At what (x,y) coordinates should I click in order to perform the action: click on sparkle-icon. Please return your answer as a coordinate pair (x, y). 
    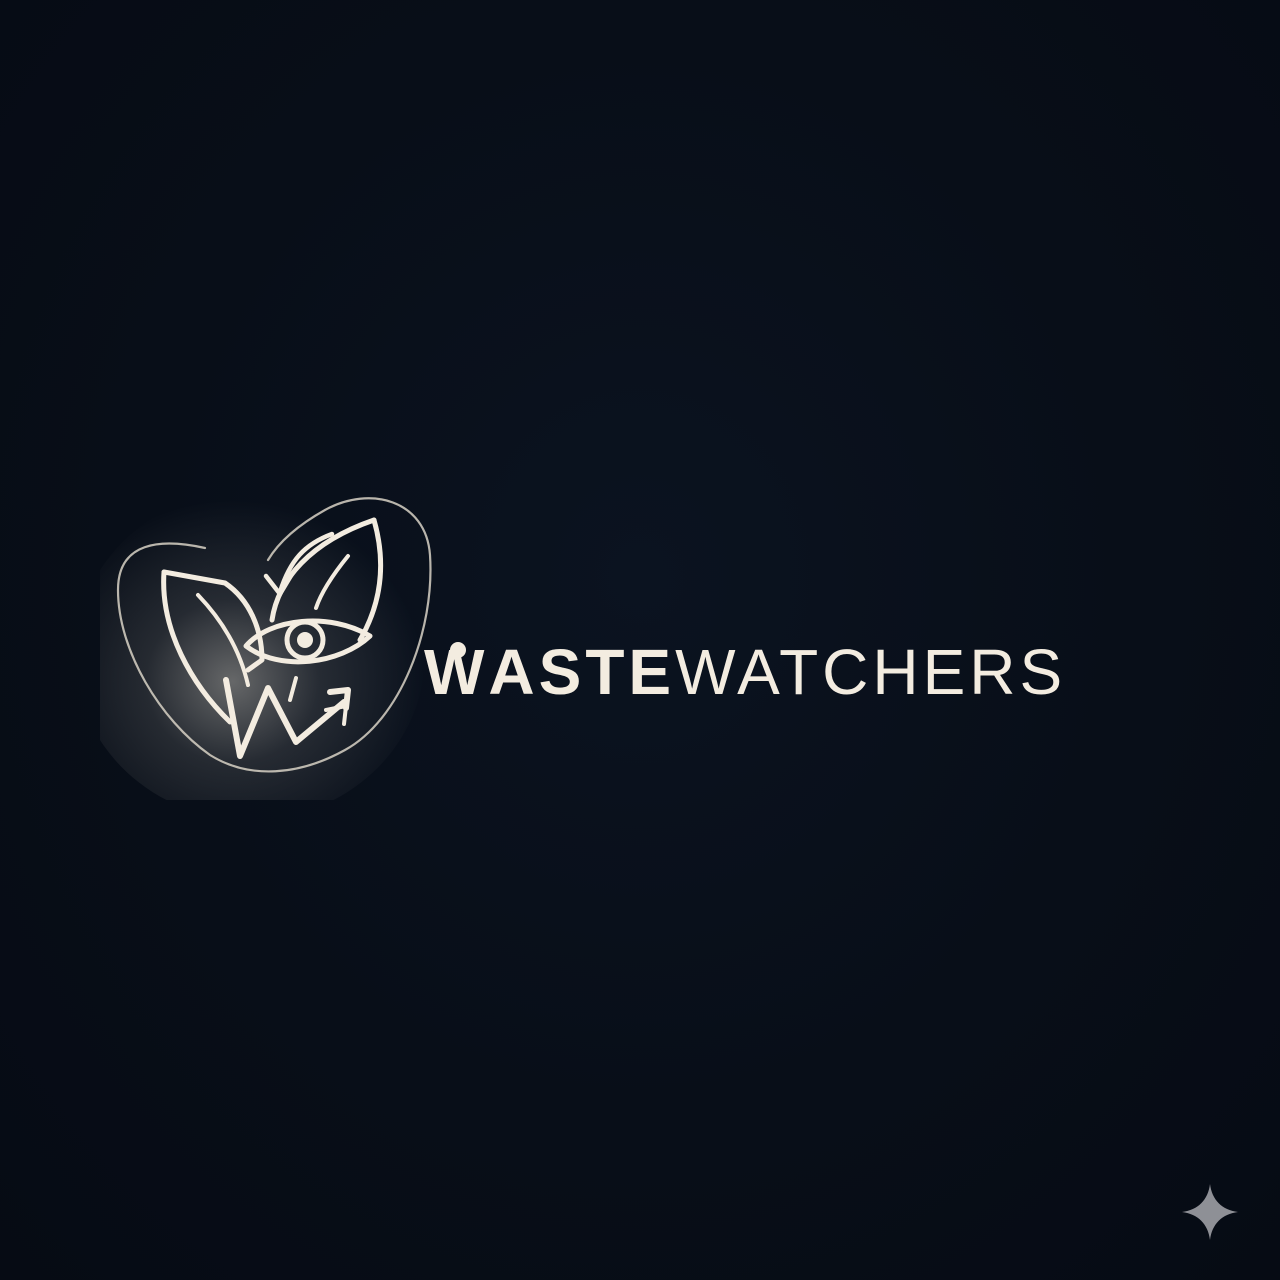
    Looking at the image, I should click on (1210, 1212).